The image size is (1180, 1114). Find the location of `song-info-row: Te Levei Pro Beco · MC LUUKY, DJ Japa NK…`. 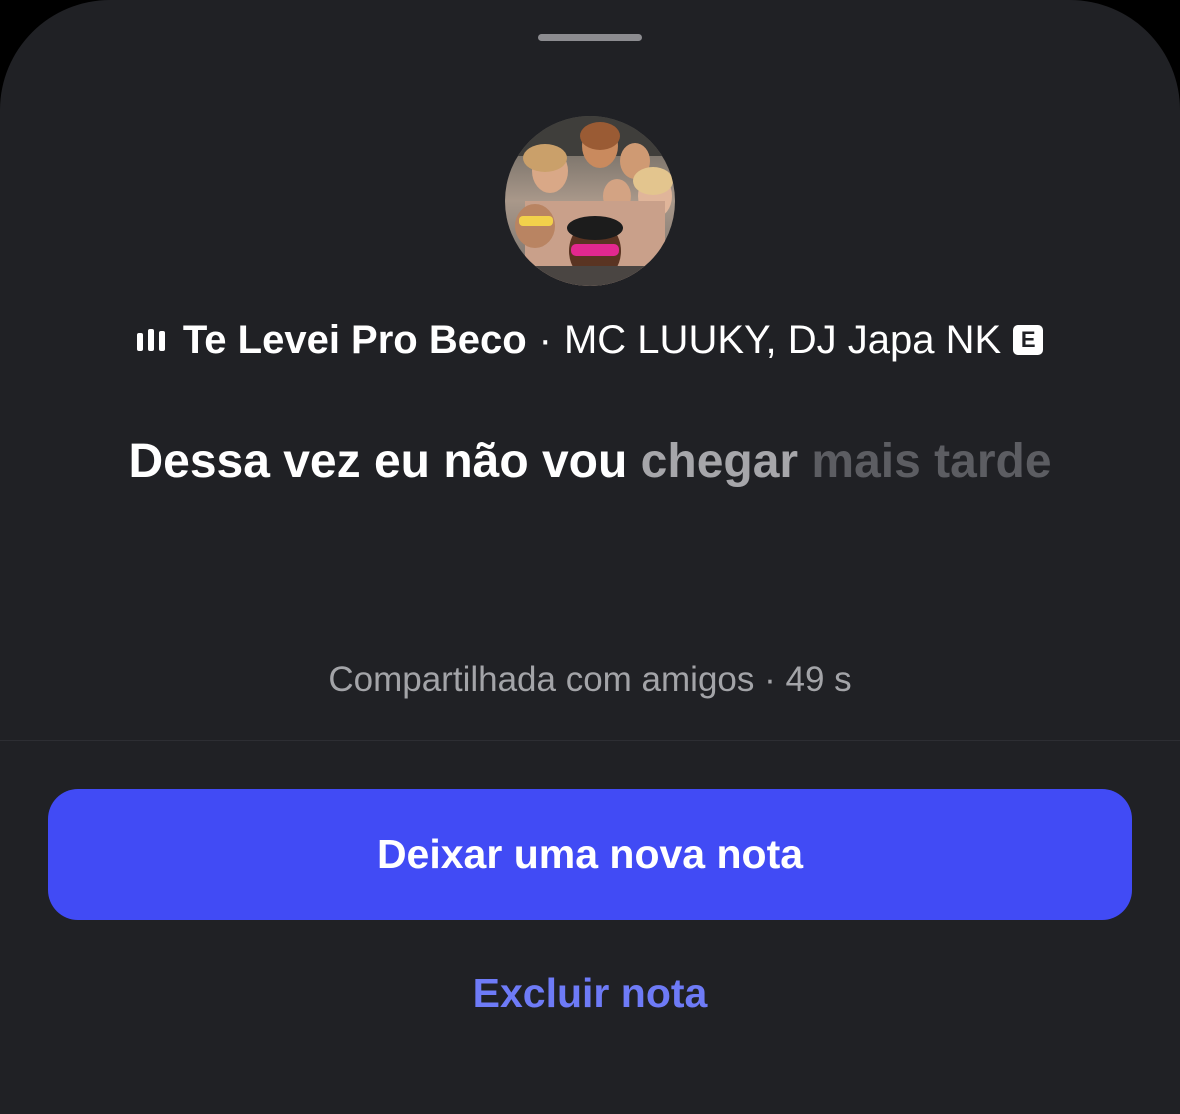

song-info-row: Te Levei Pro Beco · MC LUUKY, DJ Japa NK… is located at coordinates (590, 340).